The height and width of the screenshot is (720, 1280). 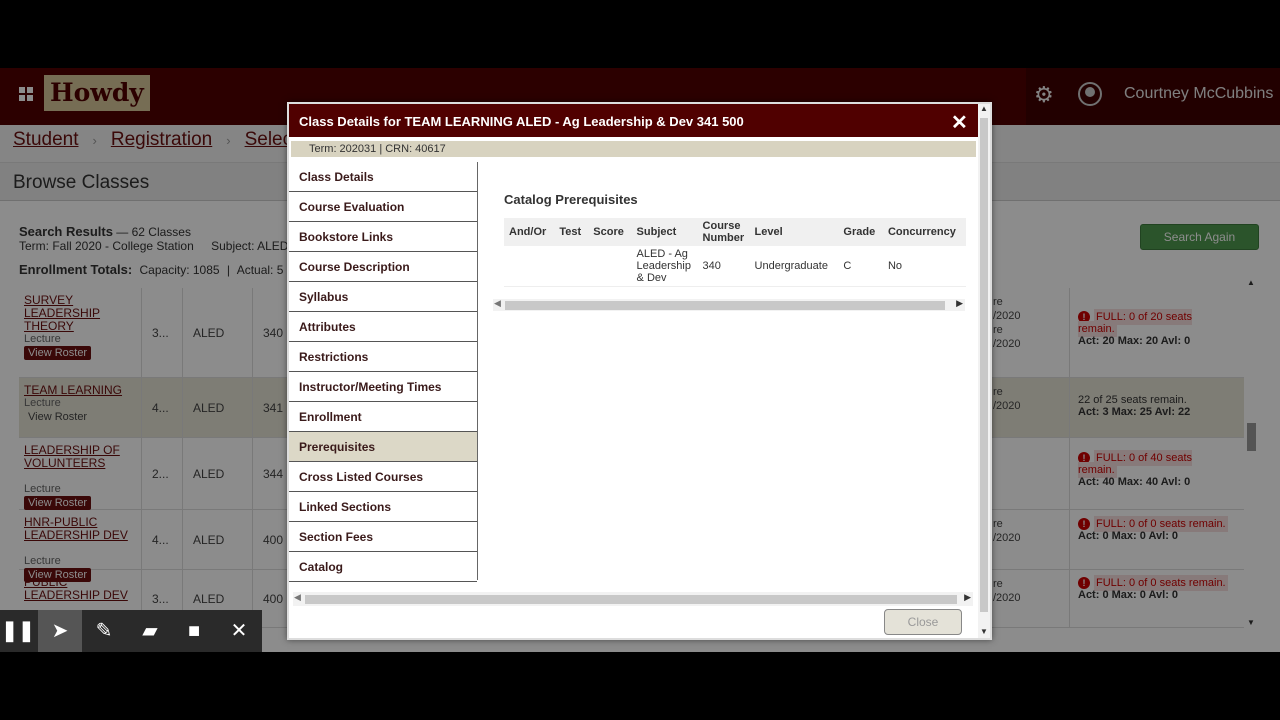 What do you see at coordinates (383, 327) in the screenshot?
I see `nav-item-attributes: Attributes` at bounding box center [383, 327].